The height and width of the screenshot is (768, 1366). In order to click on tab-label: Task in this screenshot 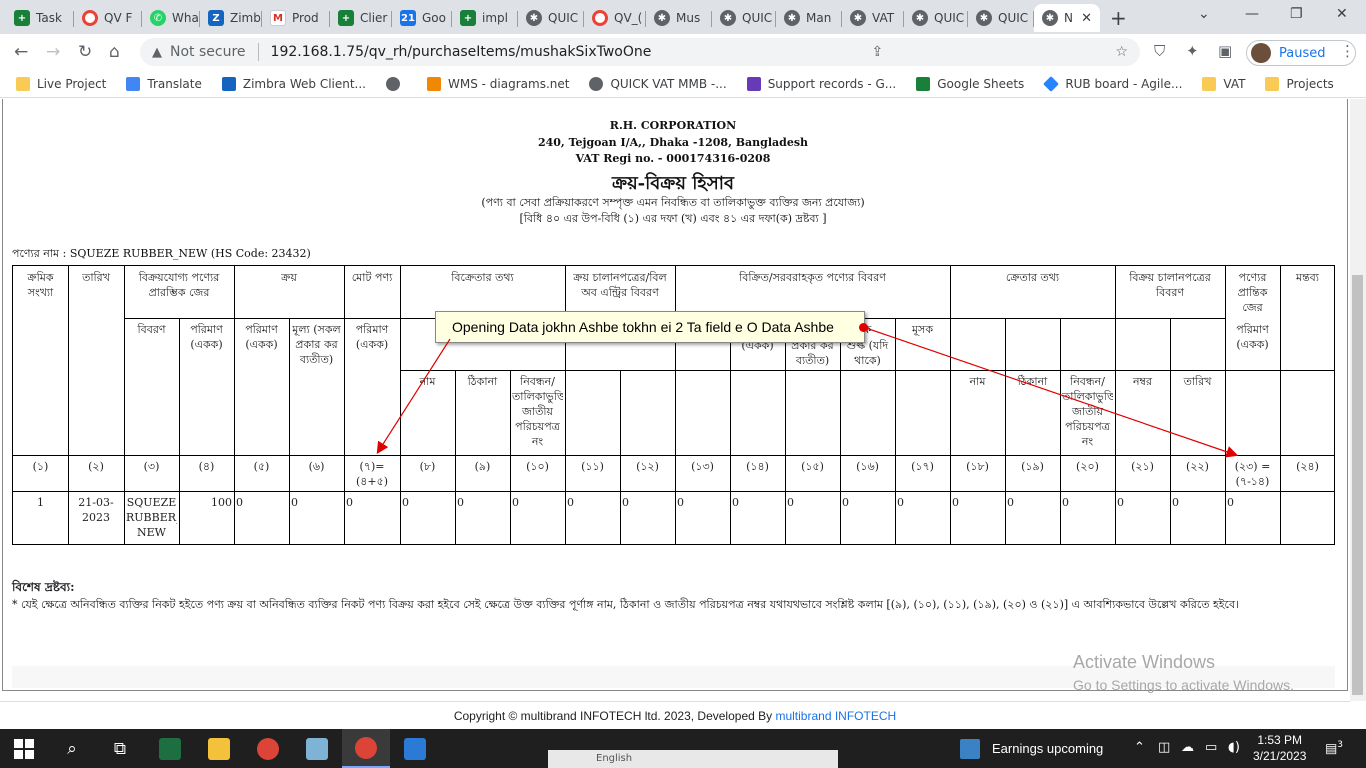, I will do `click(49, 18)`.